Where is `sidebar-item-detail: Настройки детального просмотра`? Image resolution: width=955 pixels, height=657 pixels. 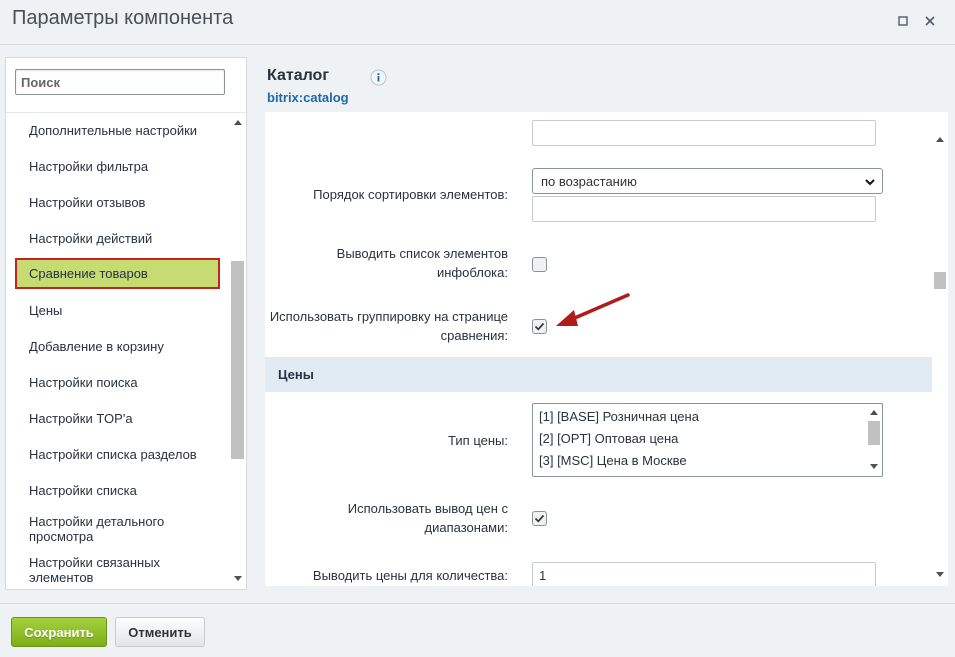 sidebar-item-detail: Настройки детального просмотра is located at coordinates (117, 529).